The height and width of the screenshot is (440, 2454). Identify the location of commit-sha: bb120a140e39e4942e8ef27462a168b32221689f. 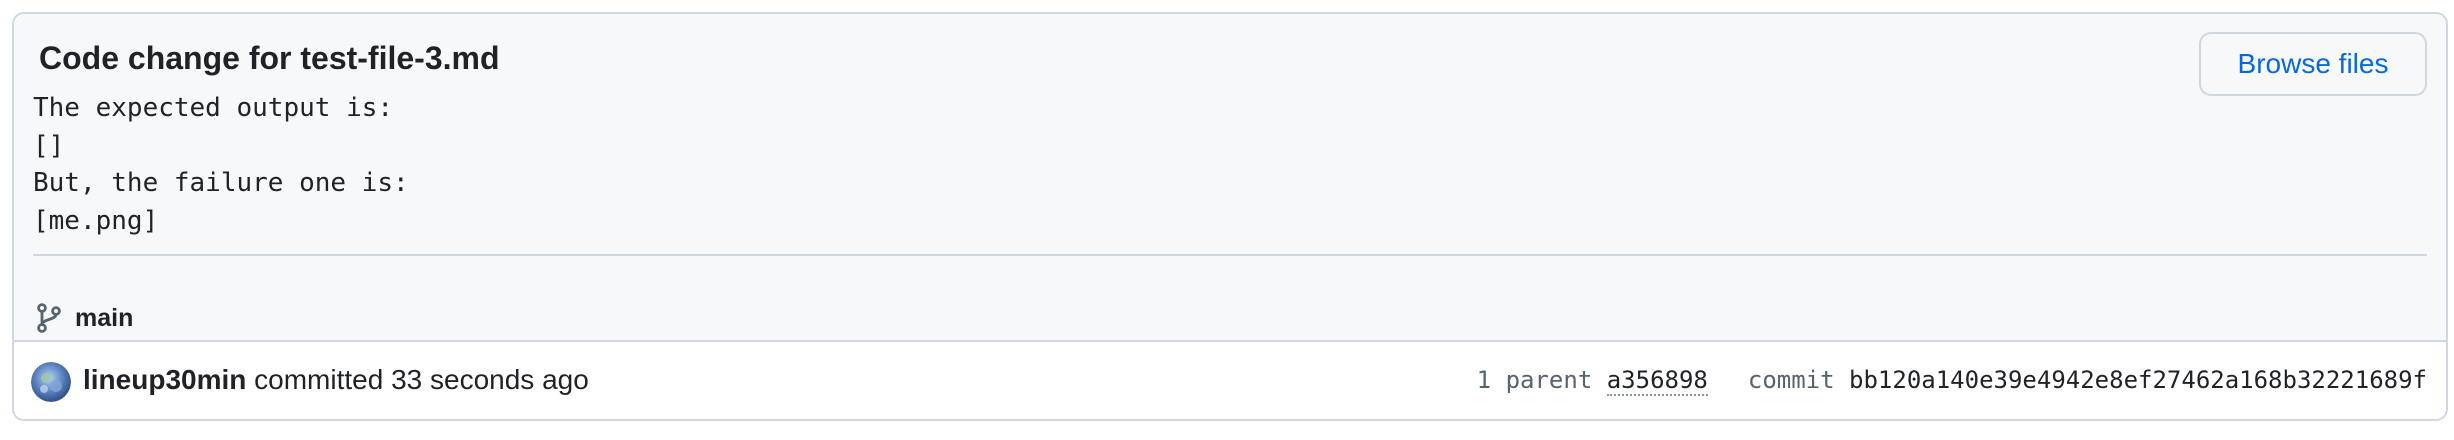
(2138, 380).